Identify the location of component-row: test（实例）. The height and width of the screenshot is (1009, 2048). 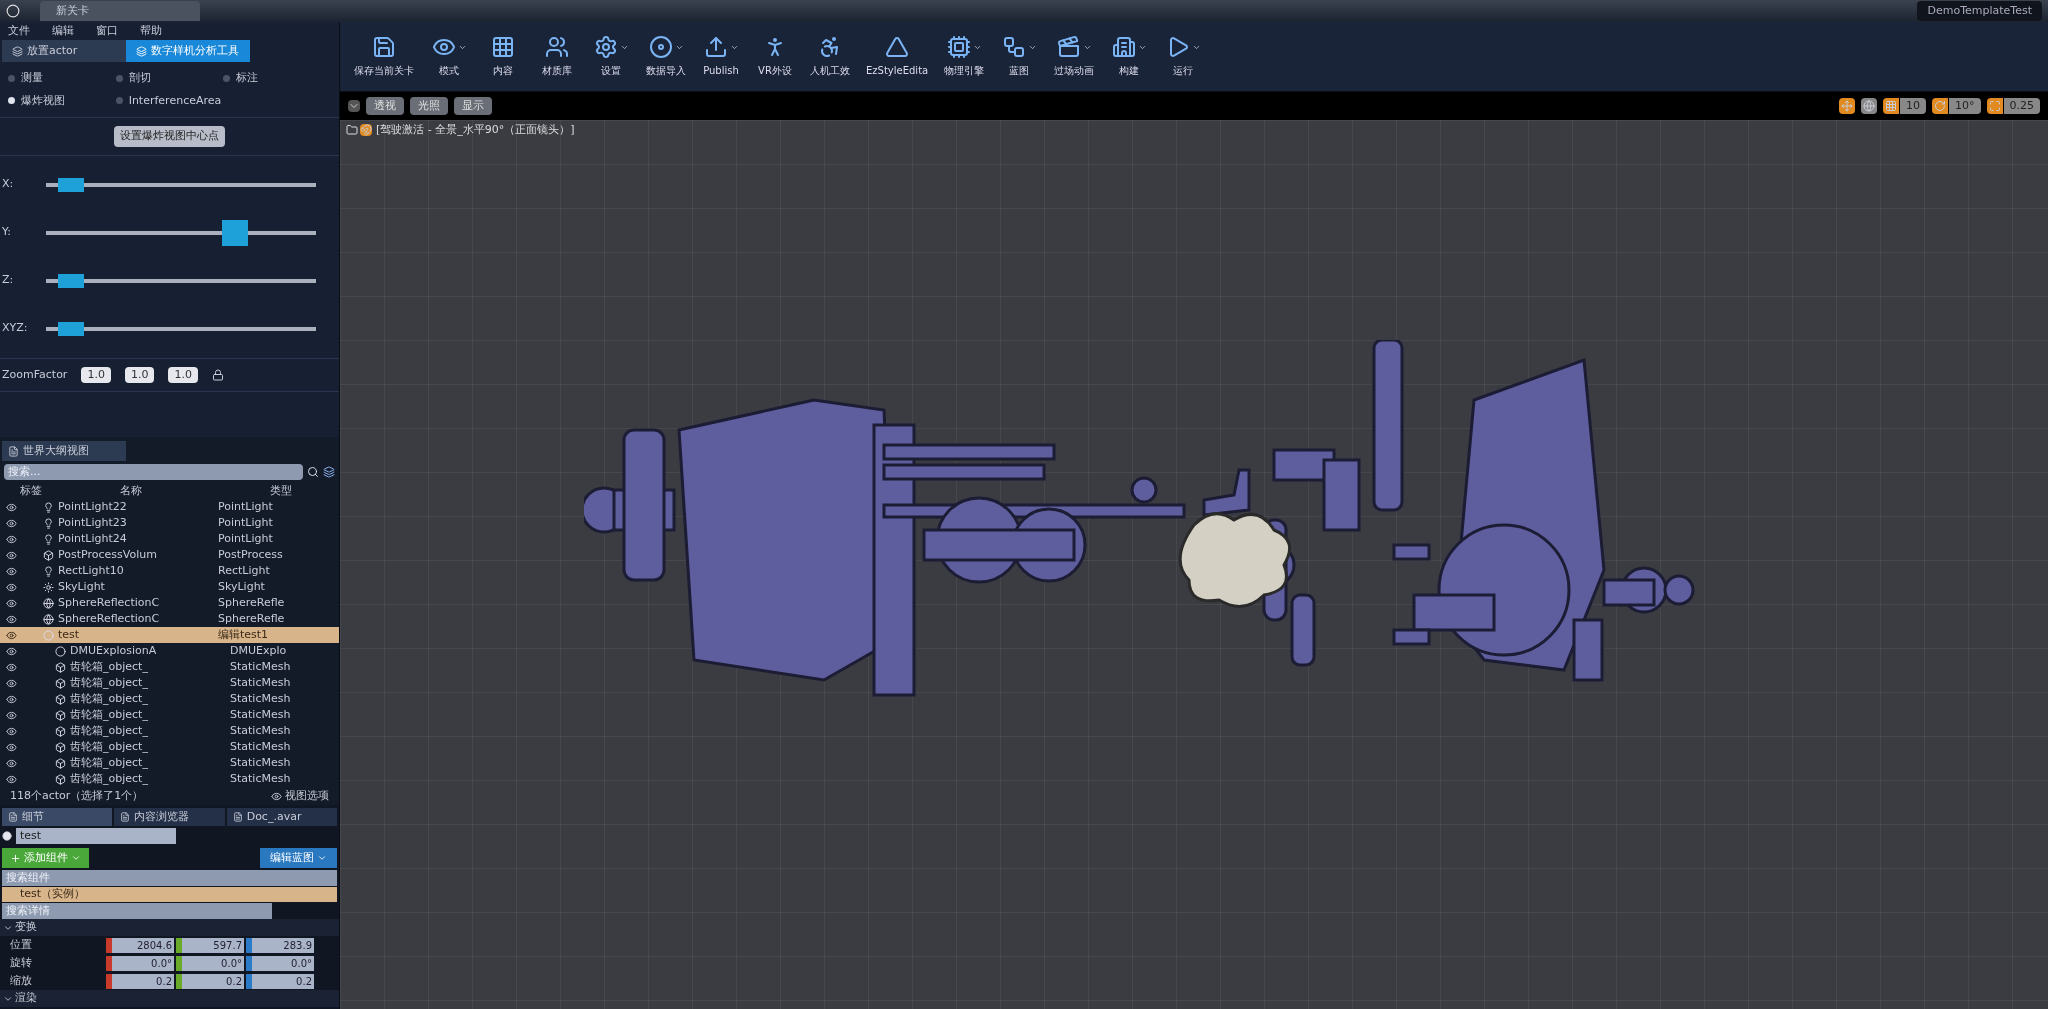
(169, 894).